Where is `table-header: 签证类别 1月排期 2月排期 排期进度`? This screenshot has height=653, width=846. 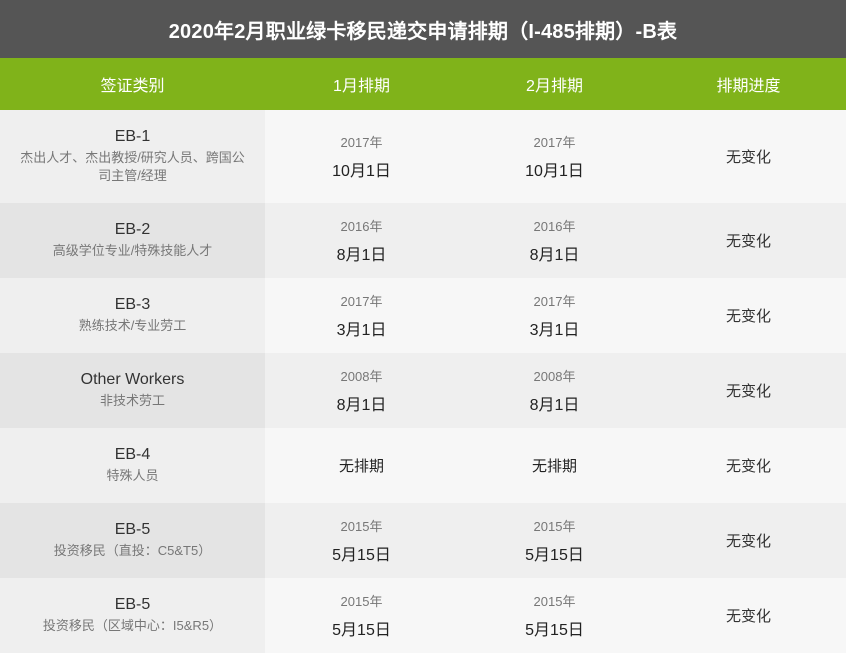
table-header: 签证类别 1月排期 2月排期 排期进度 is located at coordinates (423, 84).